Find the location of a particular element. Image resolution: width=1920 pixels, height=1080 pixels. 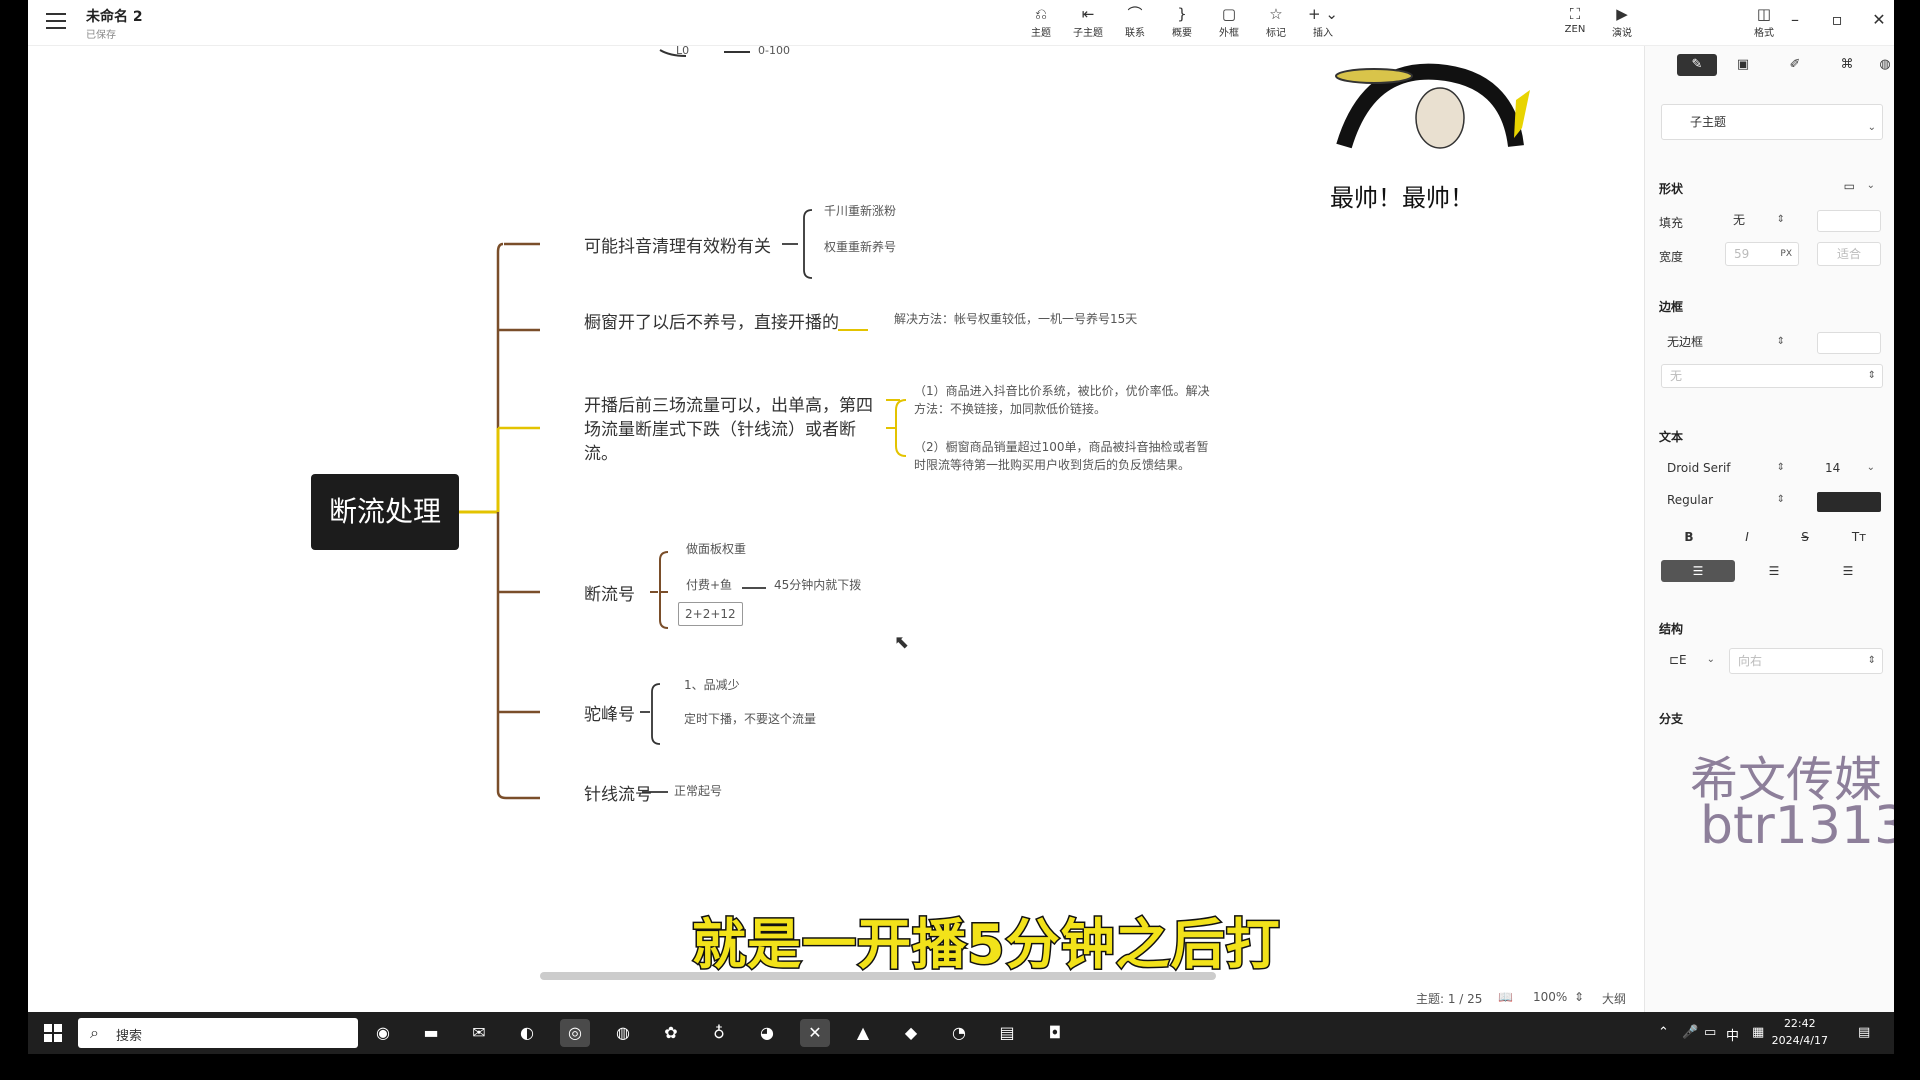

wechat-icon: ◎ is located at coordinates (575, 1033).